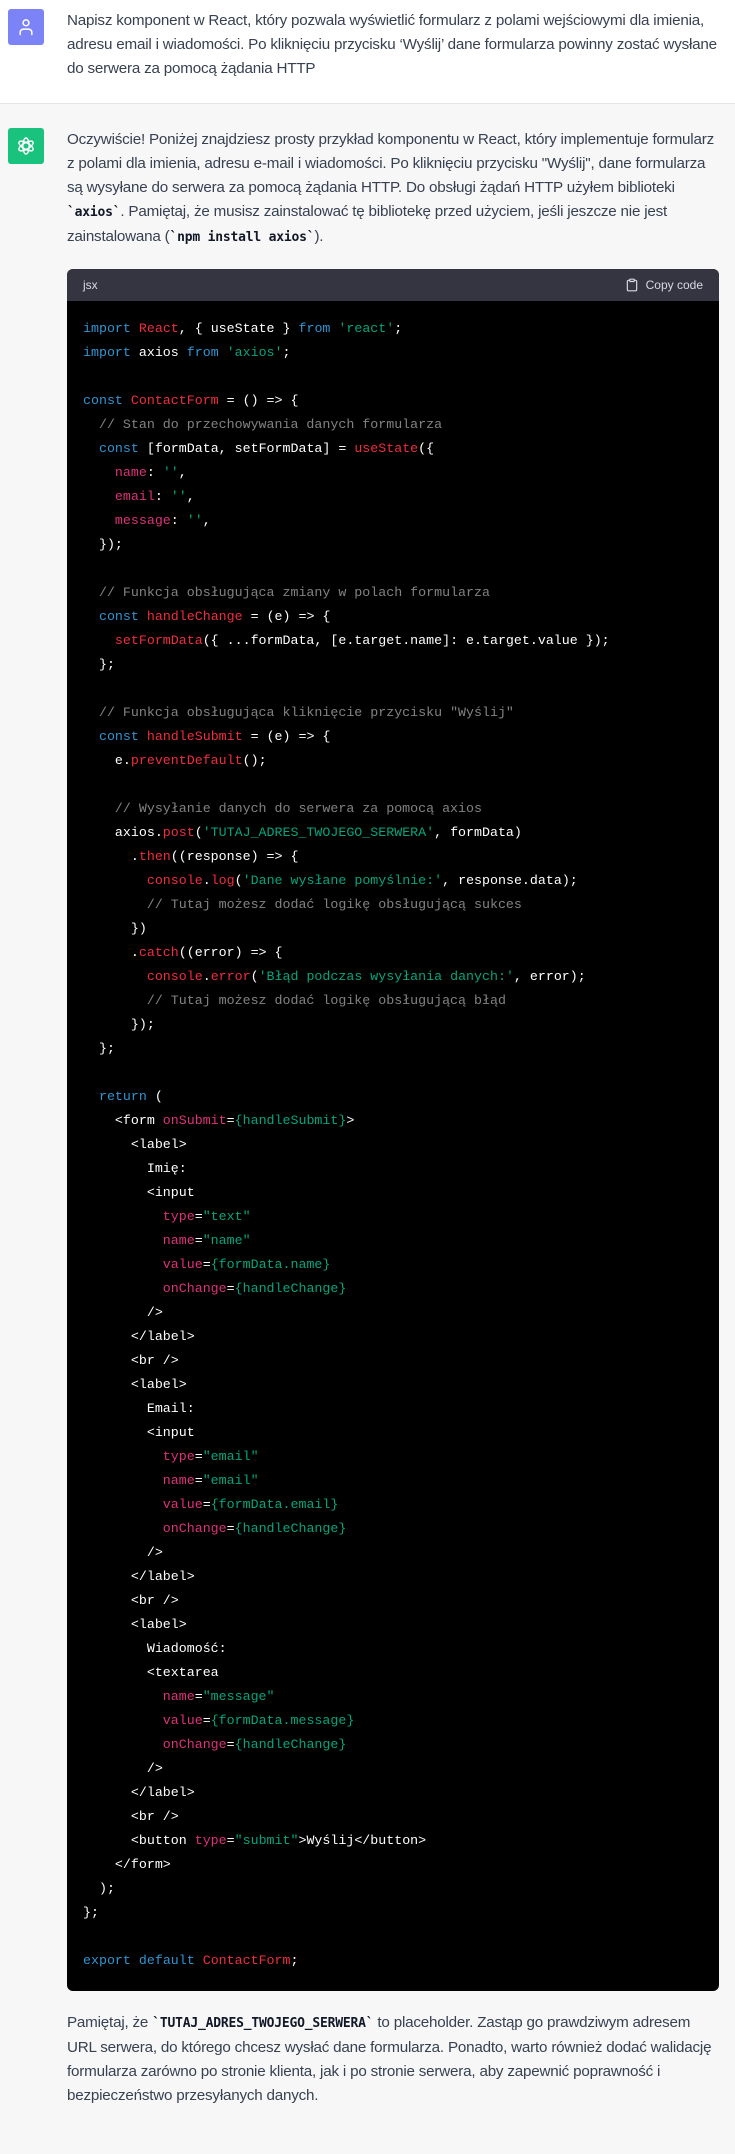  Describe the element at coordinates (282, 1720) in the screenshot. I see `code-token: {formData.message}` at that location.